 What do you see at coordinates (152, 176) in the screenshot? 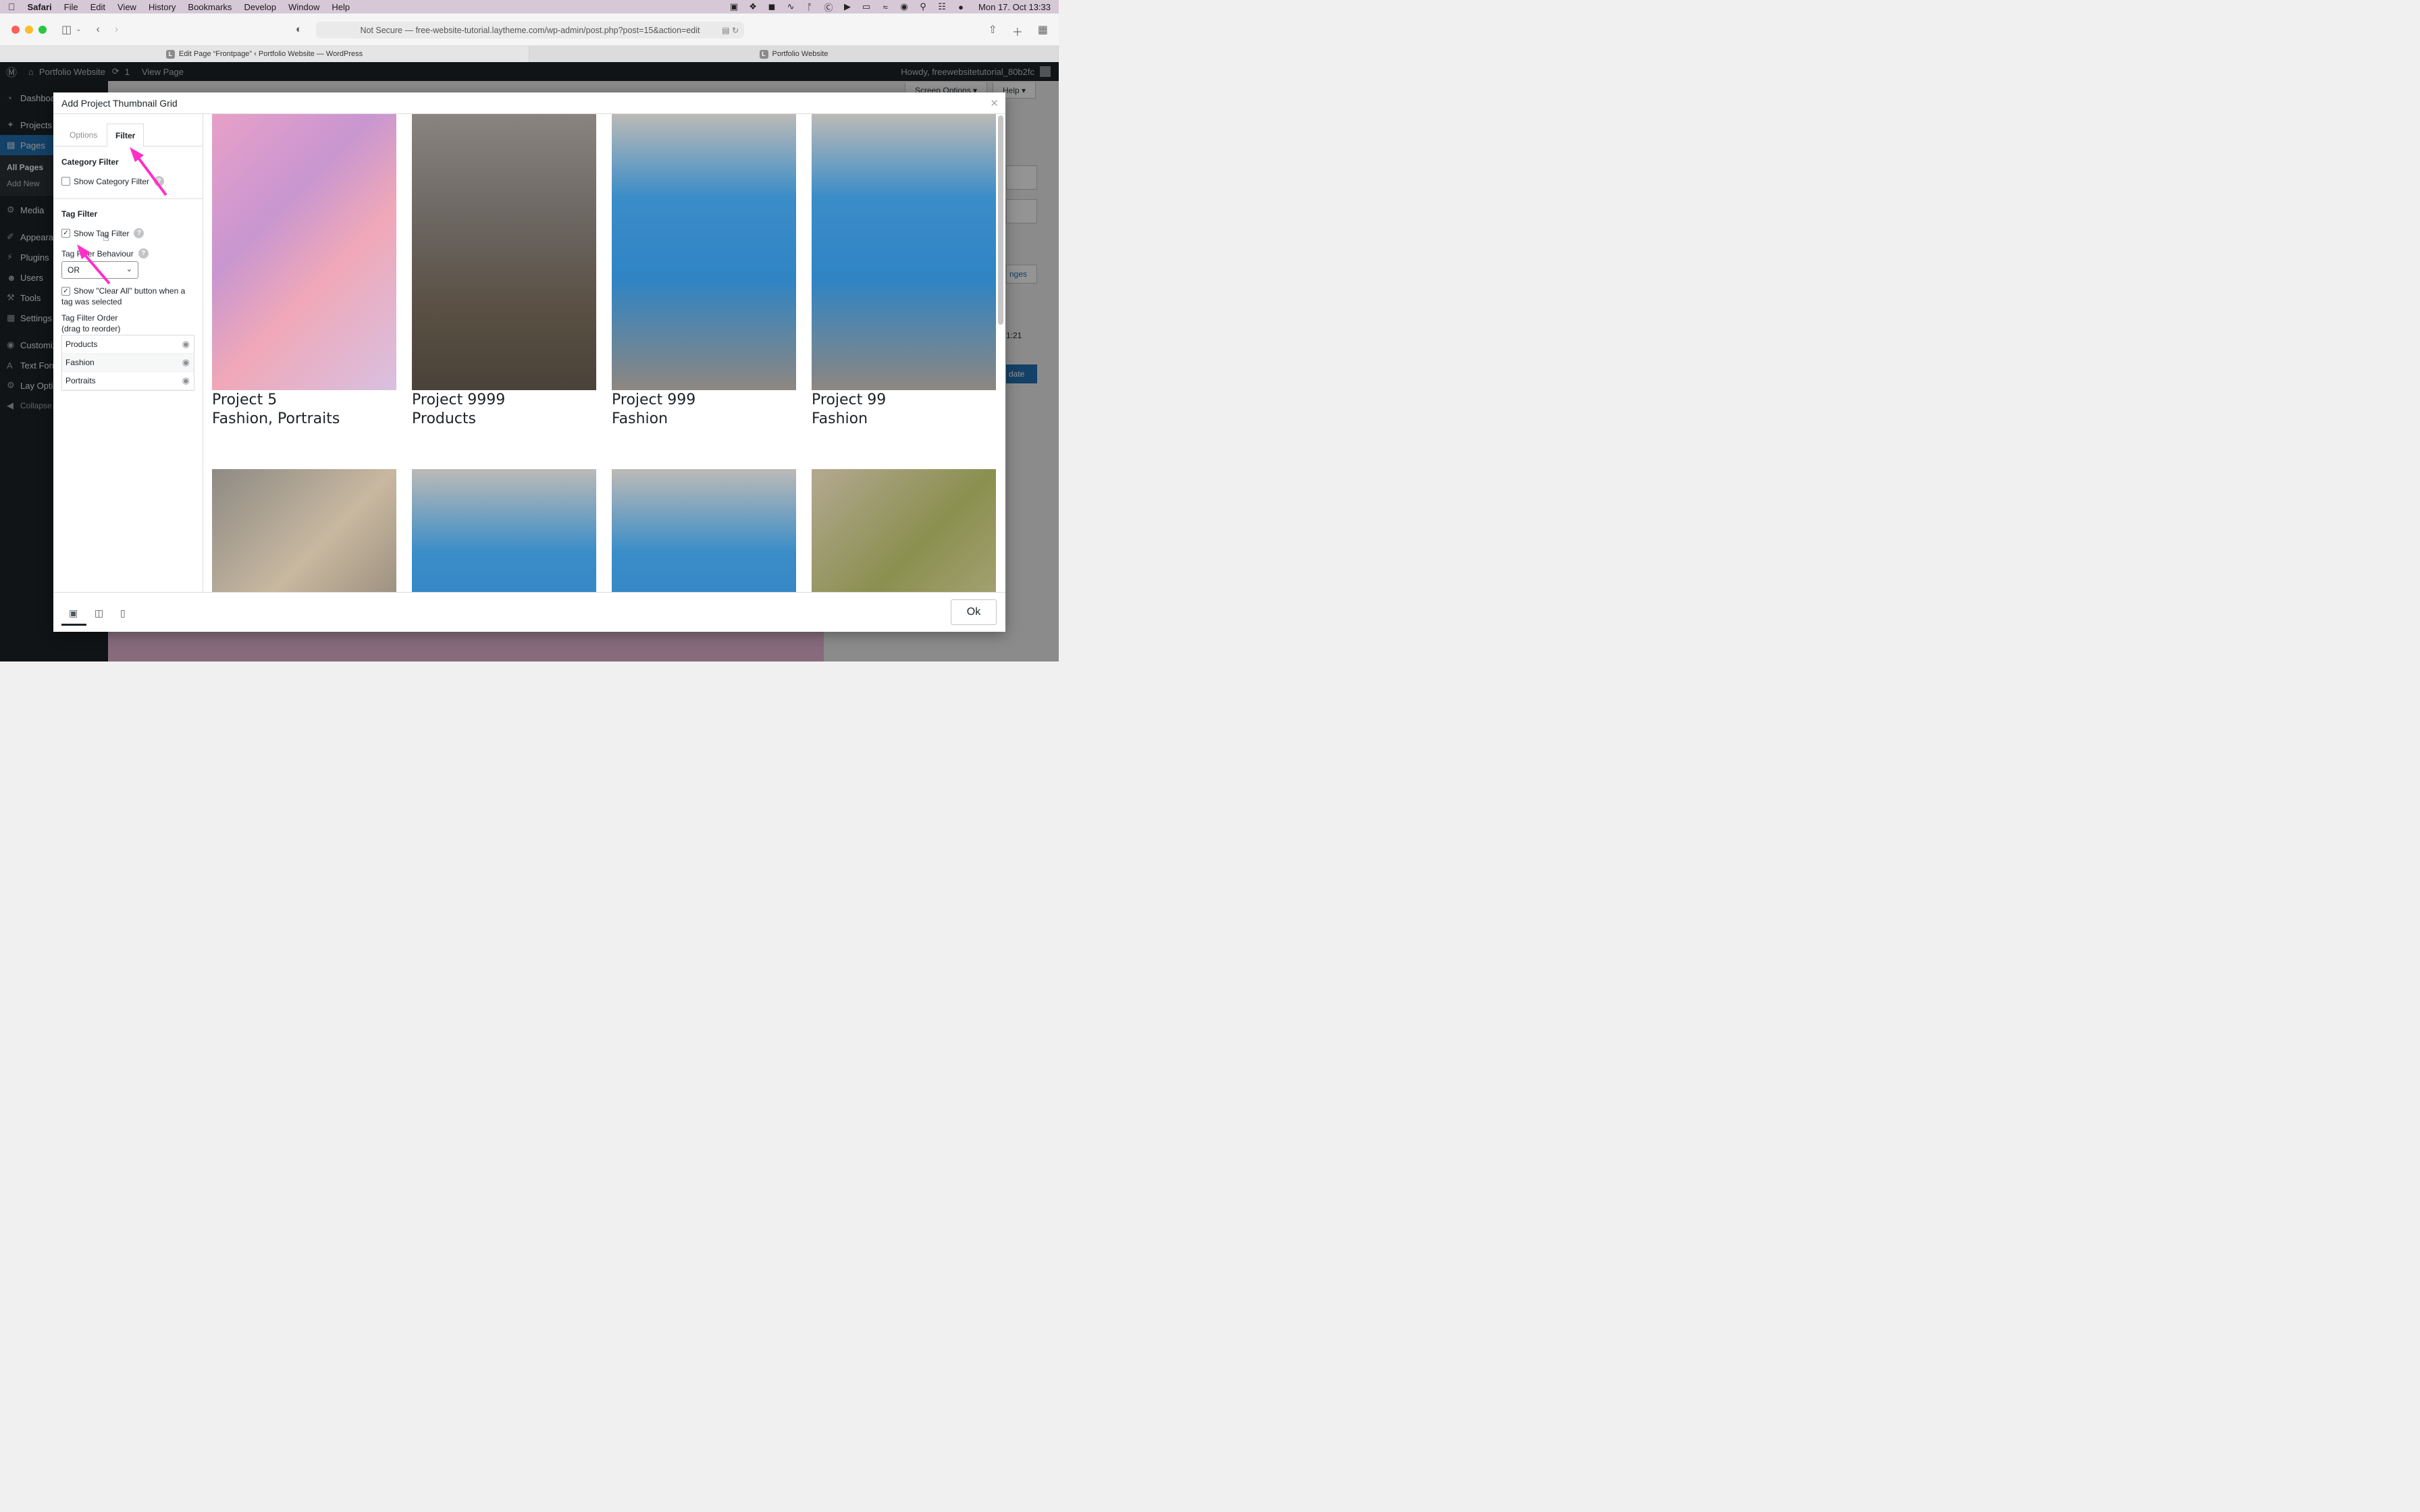
I see `arrow-to-filter-tab` at bounding box center [152, 176].